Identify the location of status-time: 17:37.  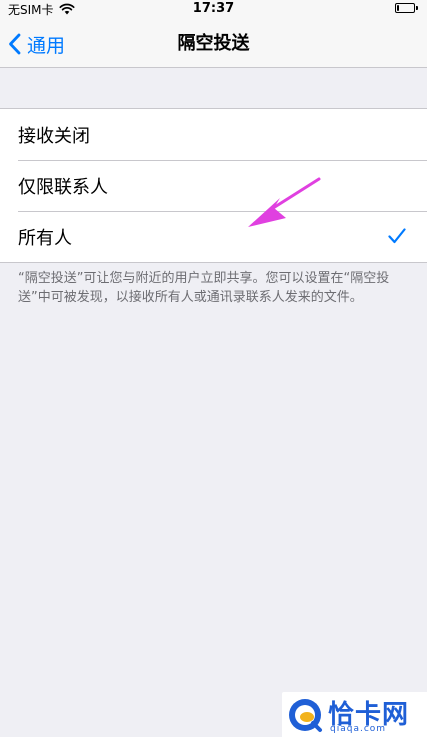
(213, 8).